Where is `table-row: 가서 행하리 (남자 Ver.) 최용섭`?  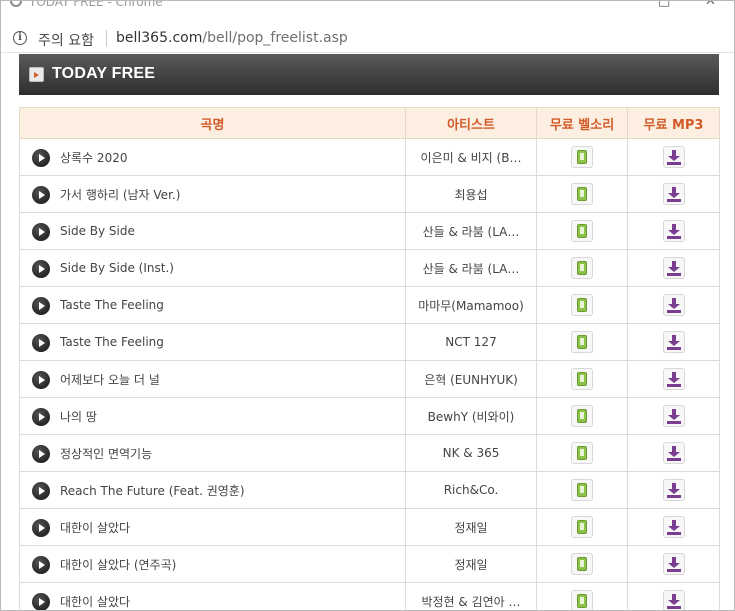
table-row: 가서 행하리 (남자 Ver.) 최용섭 is located at coordinates (369, 194).